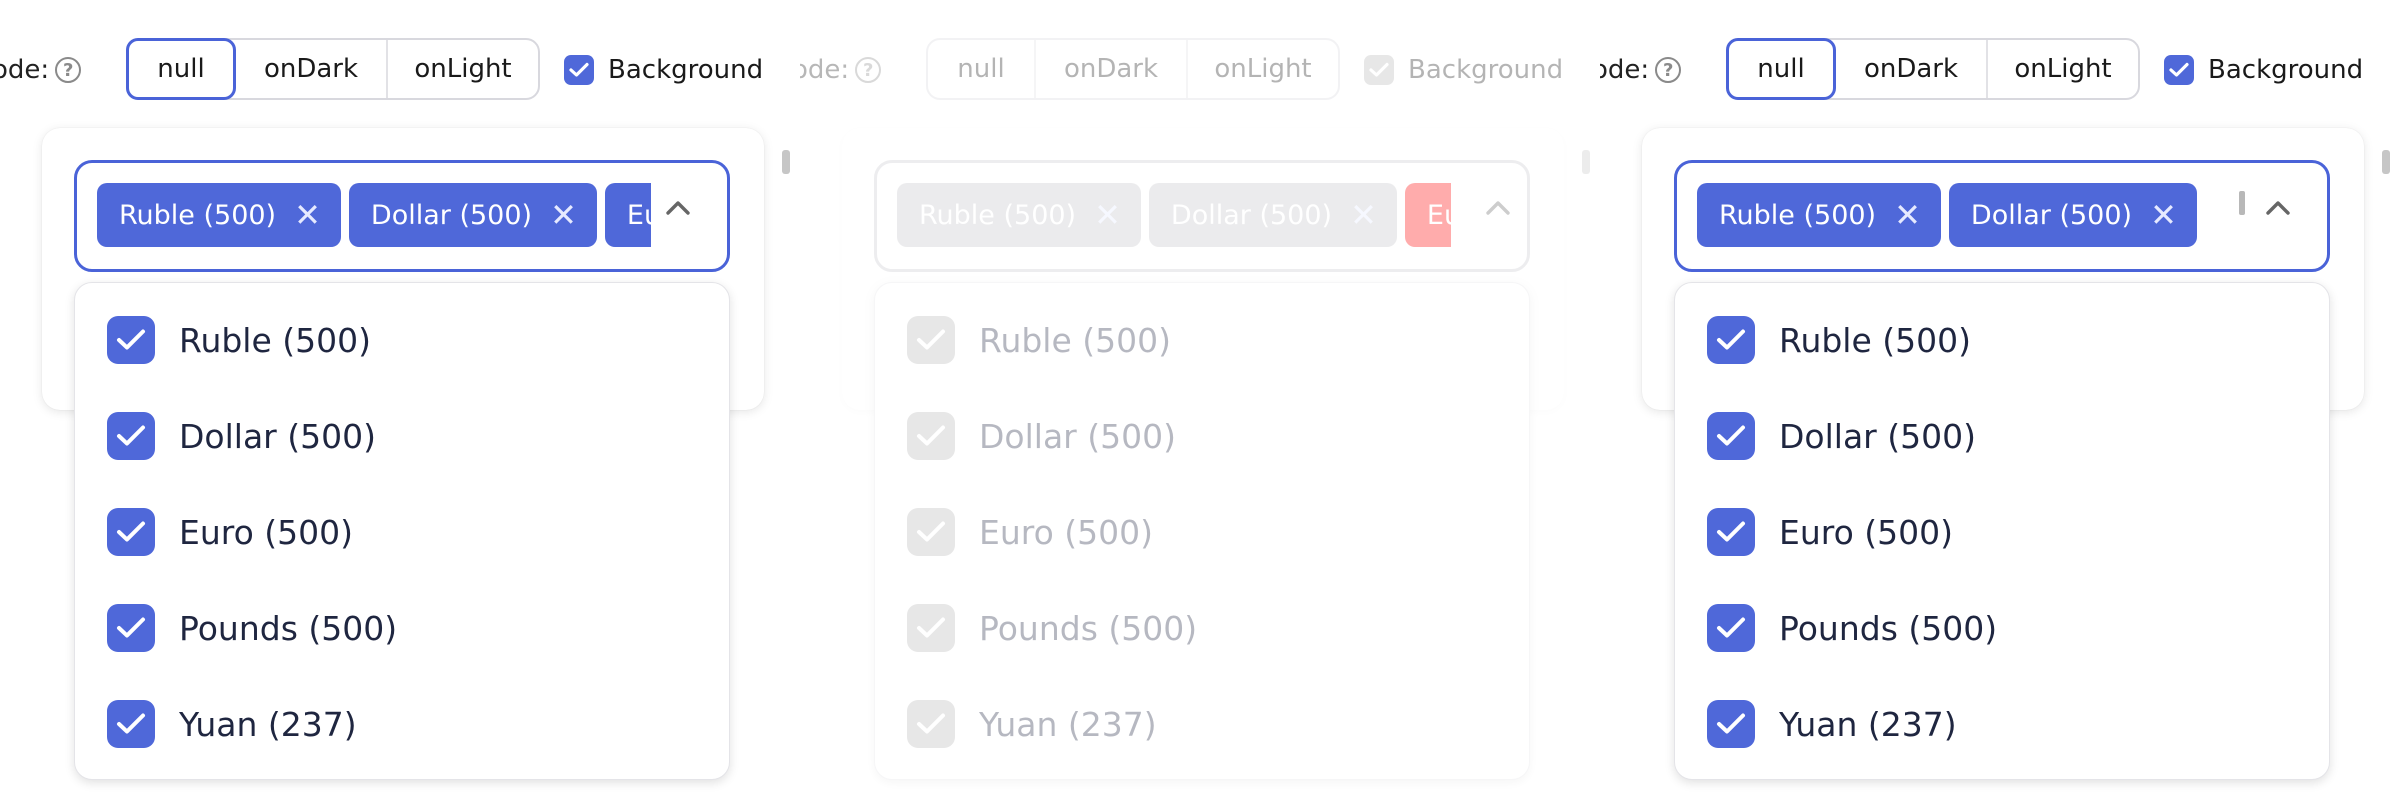 The width and height of the screenshot is (2400, 800). I want to click on multiselect-field: Ruble (500) ✕ Dollar (500) ✕, so click(2002, 216).